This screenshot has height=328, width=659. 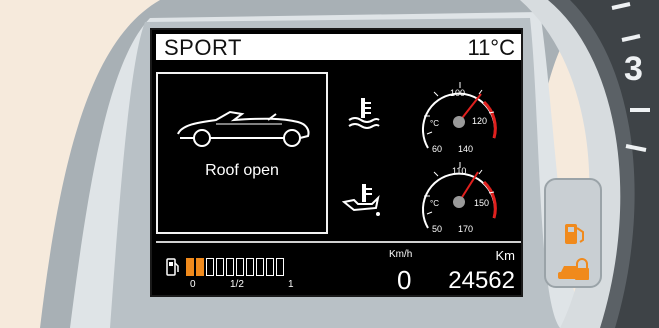 What do you see at coordinates (193, 284) in the screenshot?
I see `fuel-label-empty: 0` at bounding box center [193, 284].